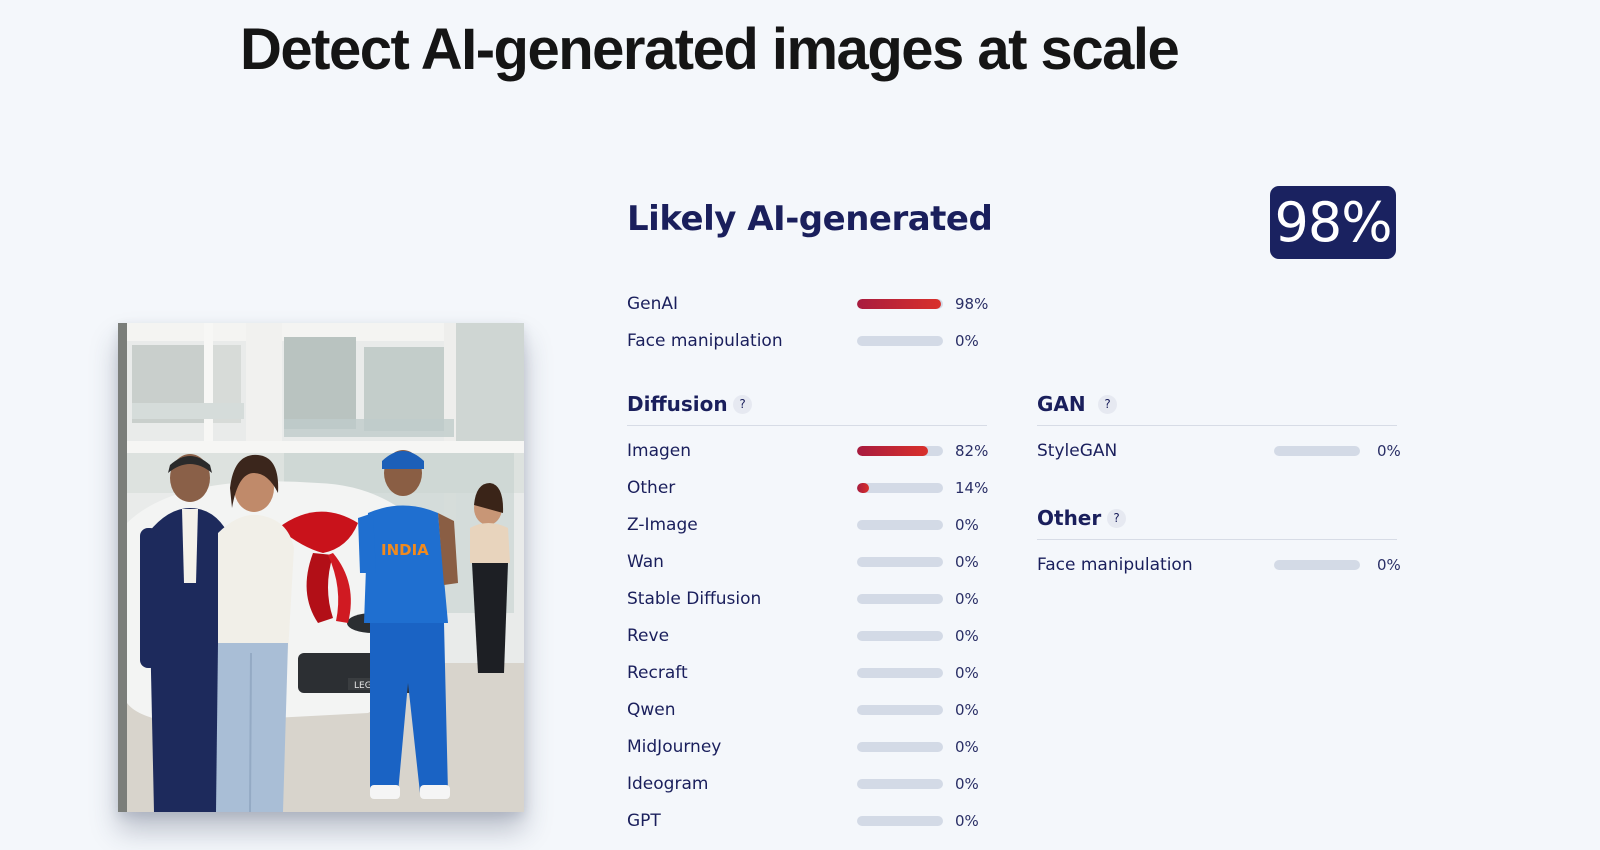 The width and height of the screenshot is (1600, 850). What do you see at coordinates (668, 784) in the screenshot?
I see `row-label: Ideogram` at bounding box center [668, 784].